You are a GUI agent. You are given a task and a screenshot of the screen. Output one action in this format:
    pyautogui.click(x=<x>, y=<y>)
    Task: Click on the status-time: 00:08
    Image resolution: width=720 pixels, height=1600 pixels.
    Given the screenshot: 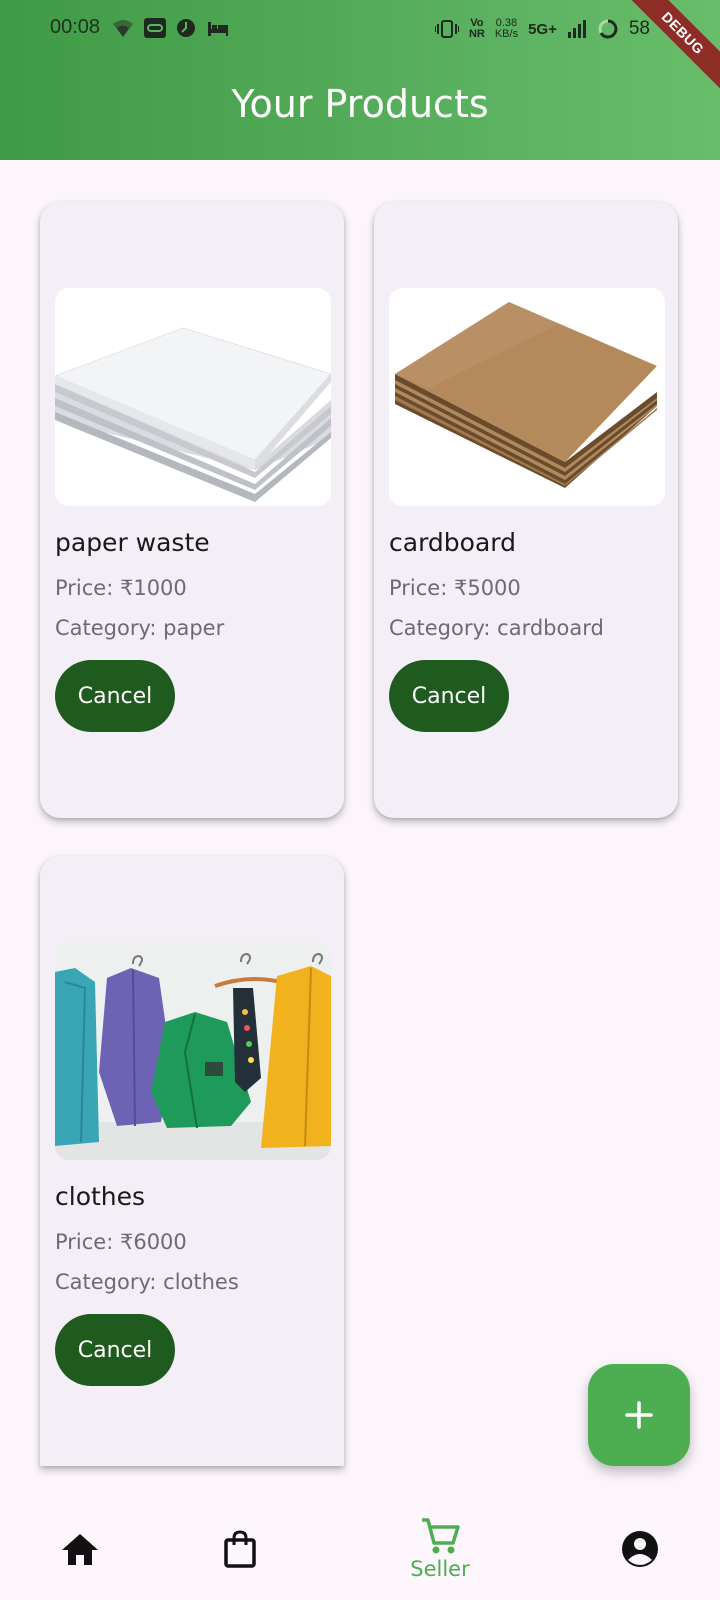 What is the action you would take?
    pyautogui.click(x=75, y=27)
    